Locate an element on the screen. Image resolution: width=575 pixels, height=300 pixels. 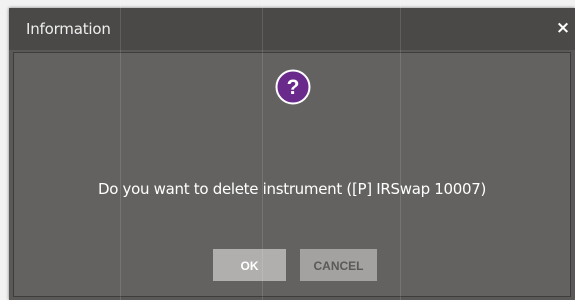
dialog-titlebar: Information × is located at coordinates (292, 29).